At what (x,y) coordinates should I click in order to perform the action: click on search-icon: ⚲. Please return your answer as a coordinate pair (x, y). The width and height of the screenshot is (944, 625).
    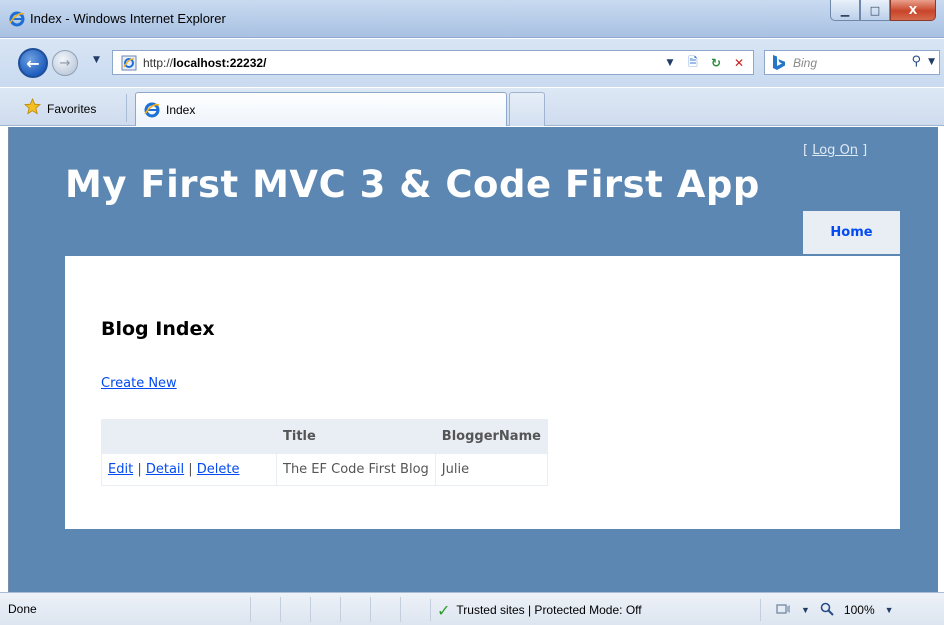
    Looking at the image, I should click on (916, 61).